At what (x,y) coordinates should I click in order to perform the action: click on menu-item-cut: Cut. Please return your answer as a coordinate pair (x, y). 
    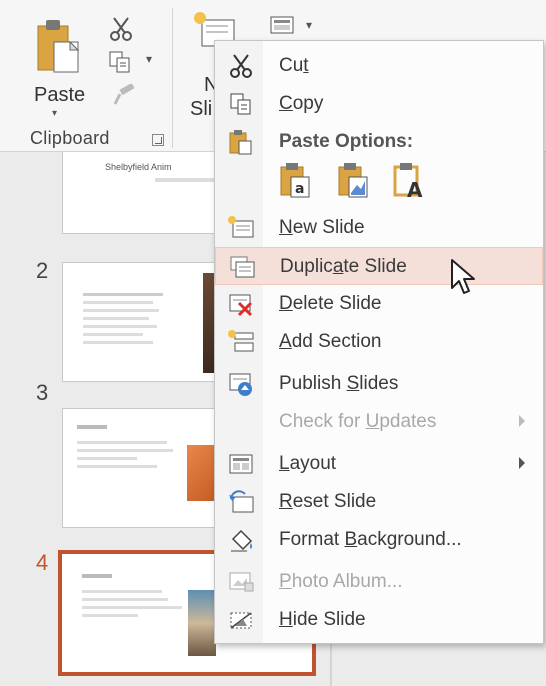
    Looking at the image, I should click on (379, 66).